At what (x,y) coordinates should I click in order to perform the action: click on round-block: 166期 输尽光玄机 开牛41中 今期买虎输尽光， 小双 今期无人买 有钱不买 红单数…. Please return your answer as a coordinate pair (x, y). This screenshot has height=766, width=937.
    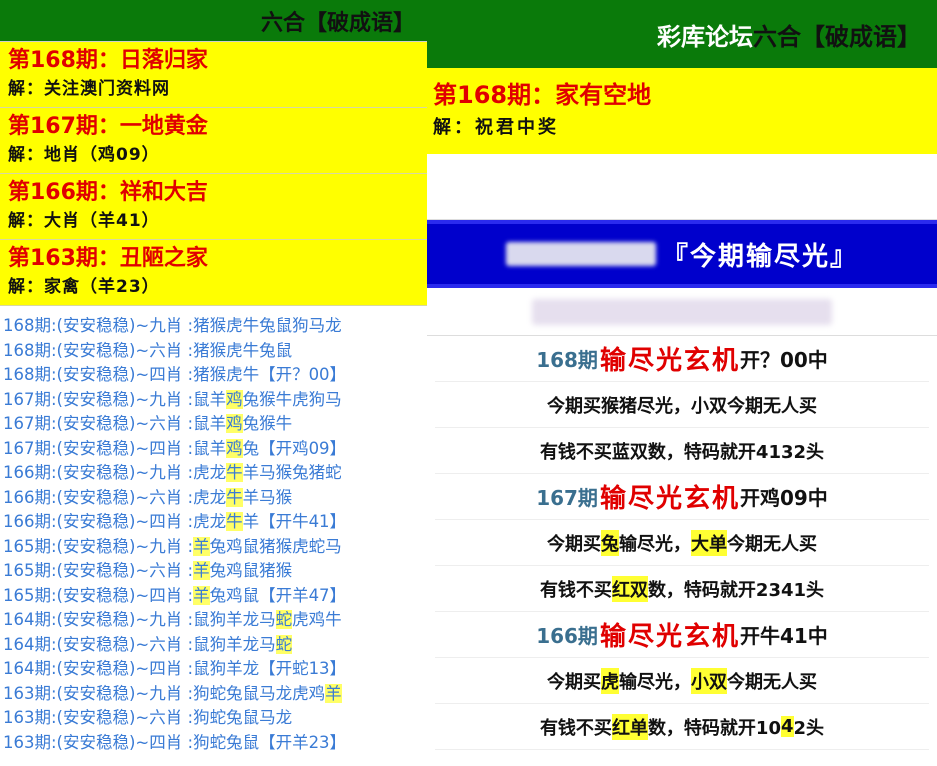
    Looking at the image, I should click on (682, 681).